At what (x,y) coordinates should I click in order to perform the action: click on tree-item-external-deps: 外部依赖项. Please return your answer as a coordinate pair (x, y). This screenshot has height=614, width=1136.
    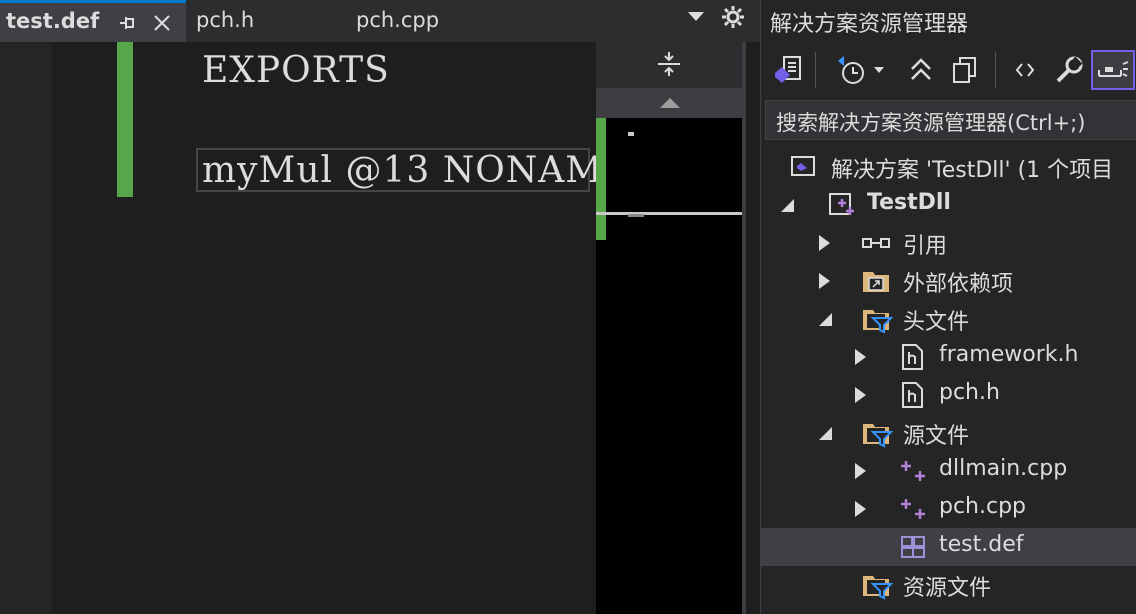
    Looking at the image, I should click on (948, 281).